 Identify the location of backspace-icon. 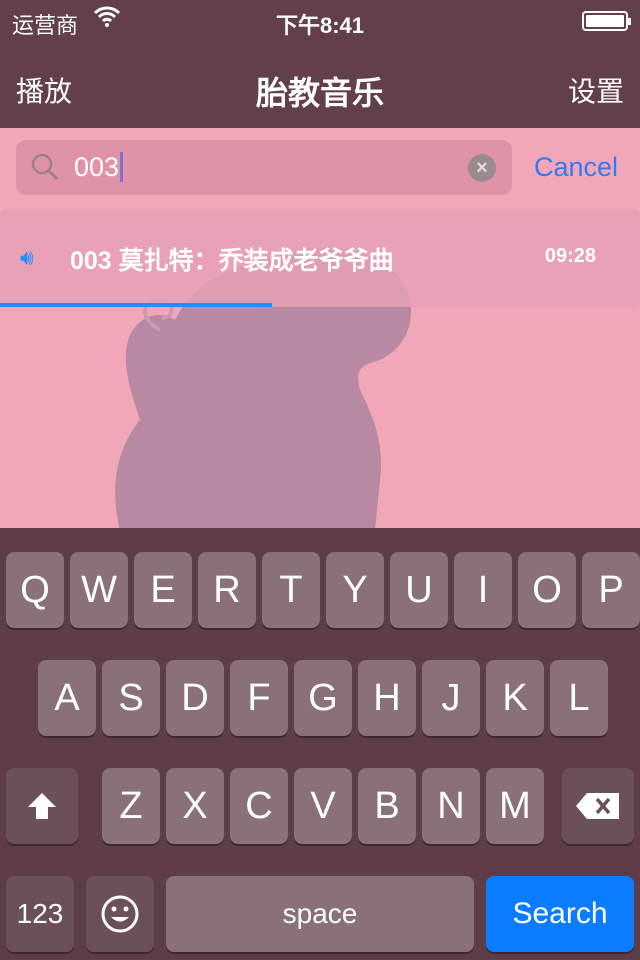
(597, 806).